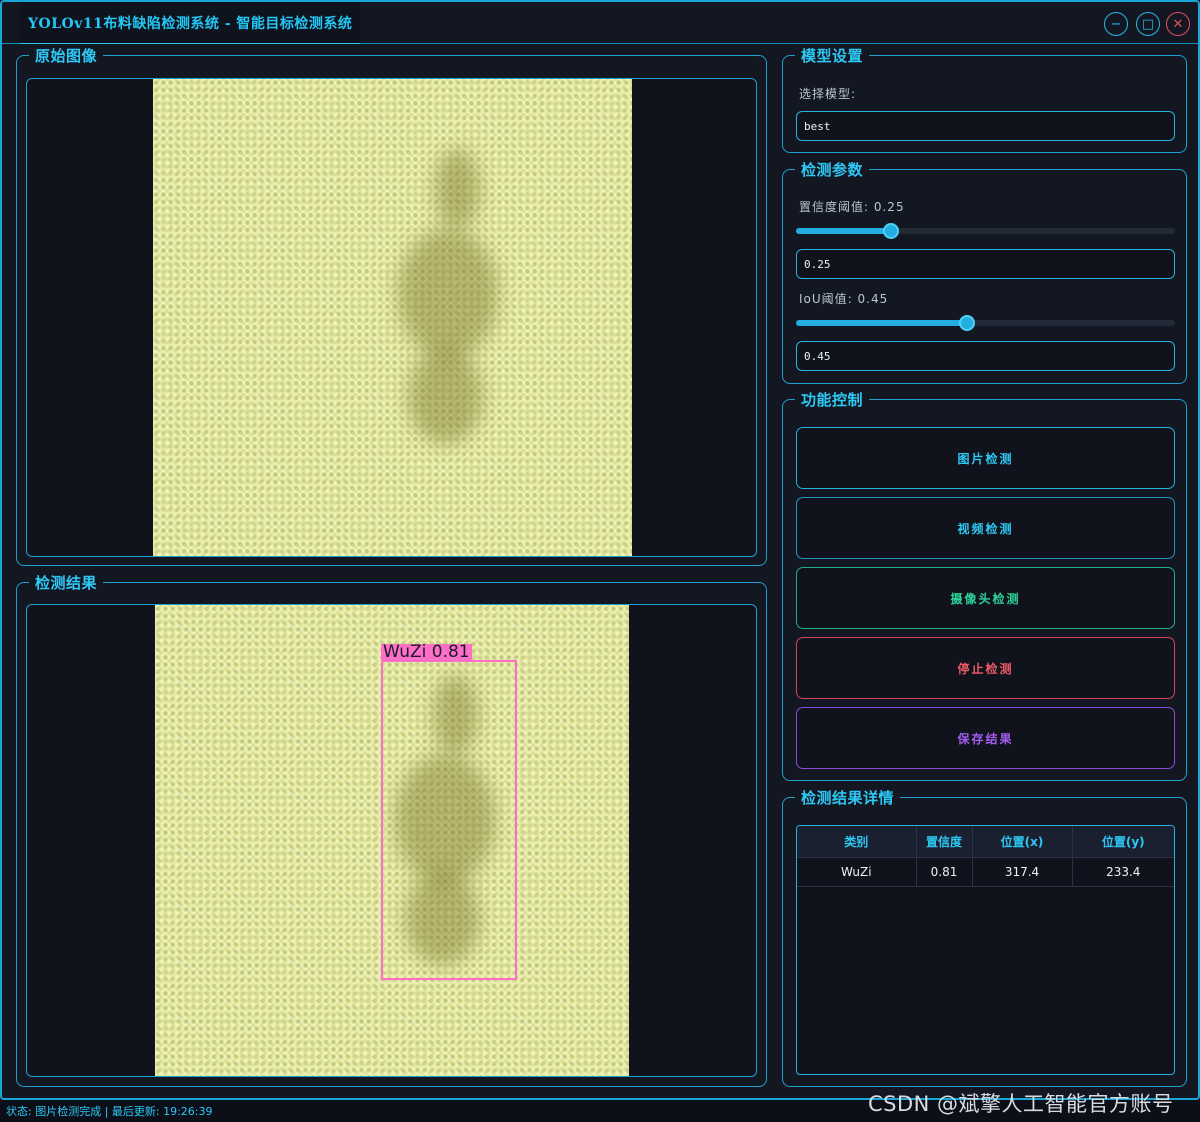  Describe the element at coordinates (600, 23) in the screenshot. I see `title-bar: YOLOv11布料缺陷检测系统 - 智能目标检测系统 − □ ✕` at that location.